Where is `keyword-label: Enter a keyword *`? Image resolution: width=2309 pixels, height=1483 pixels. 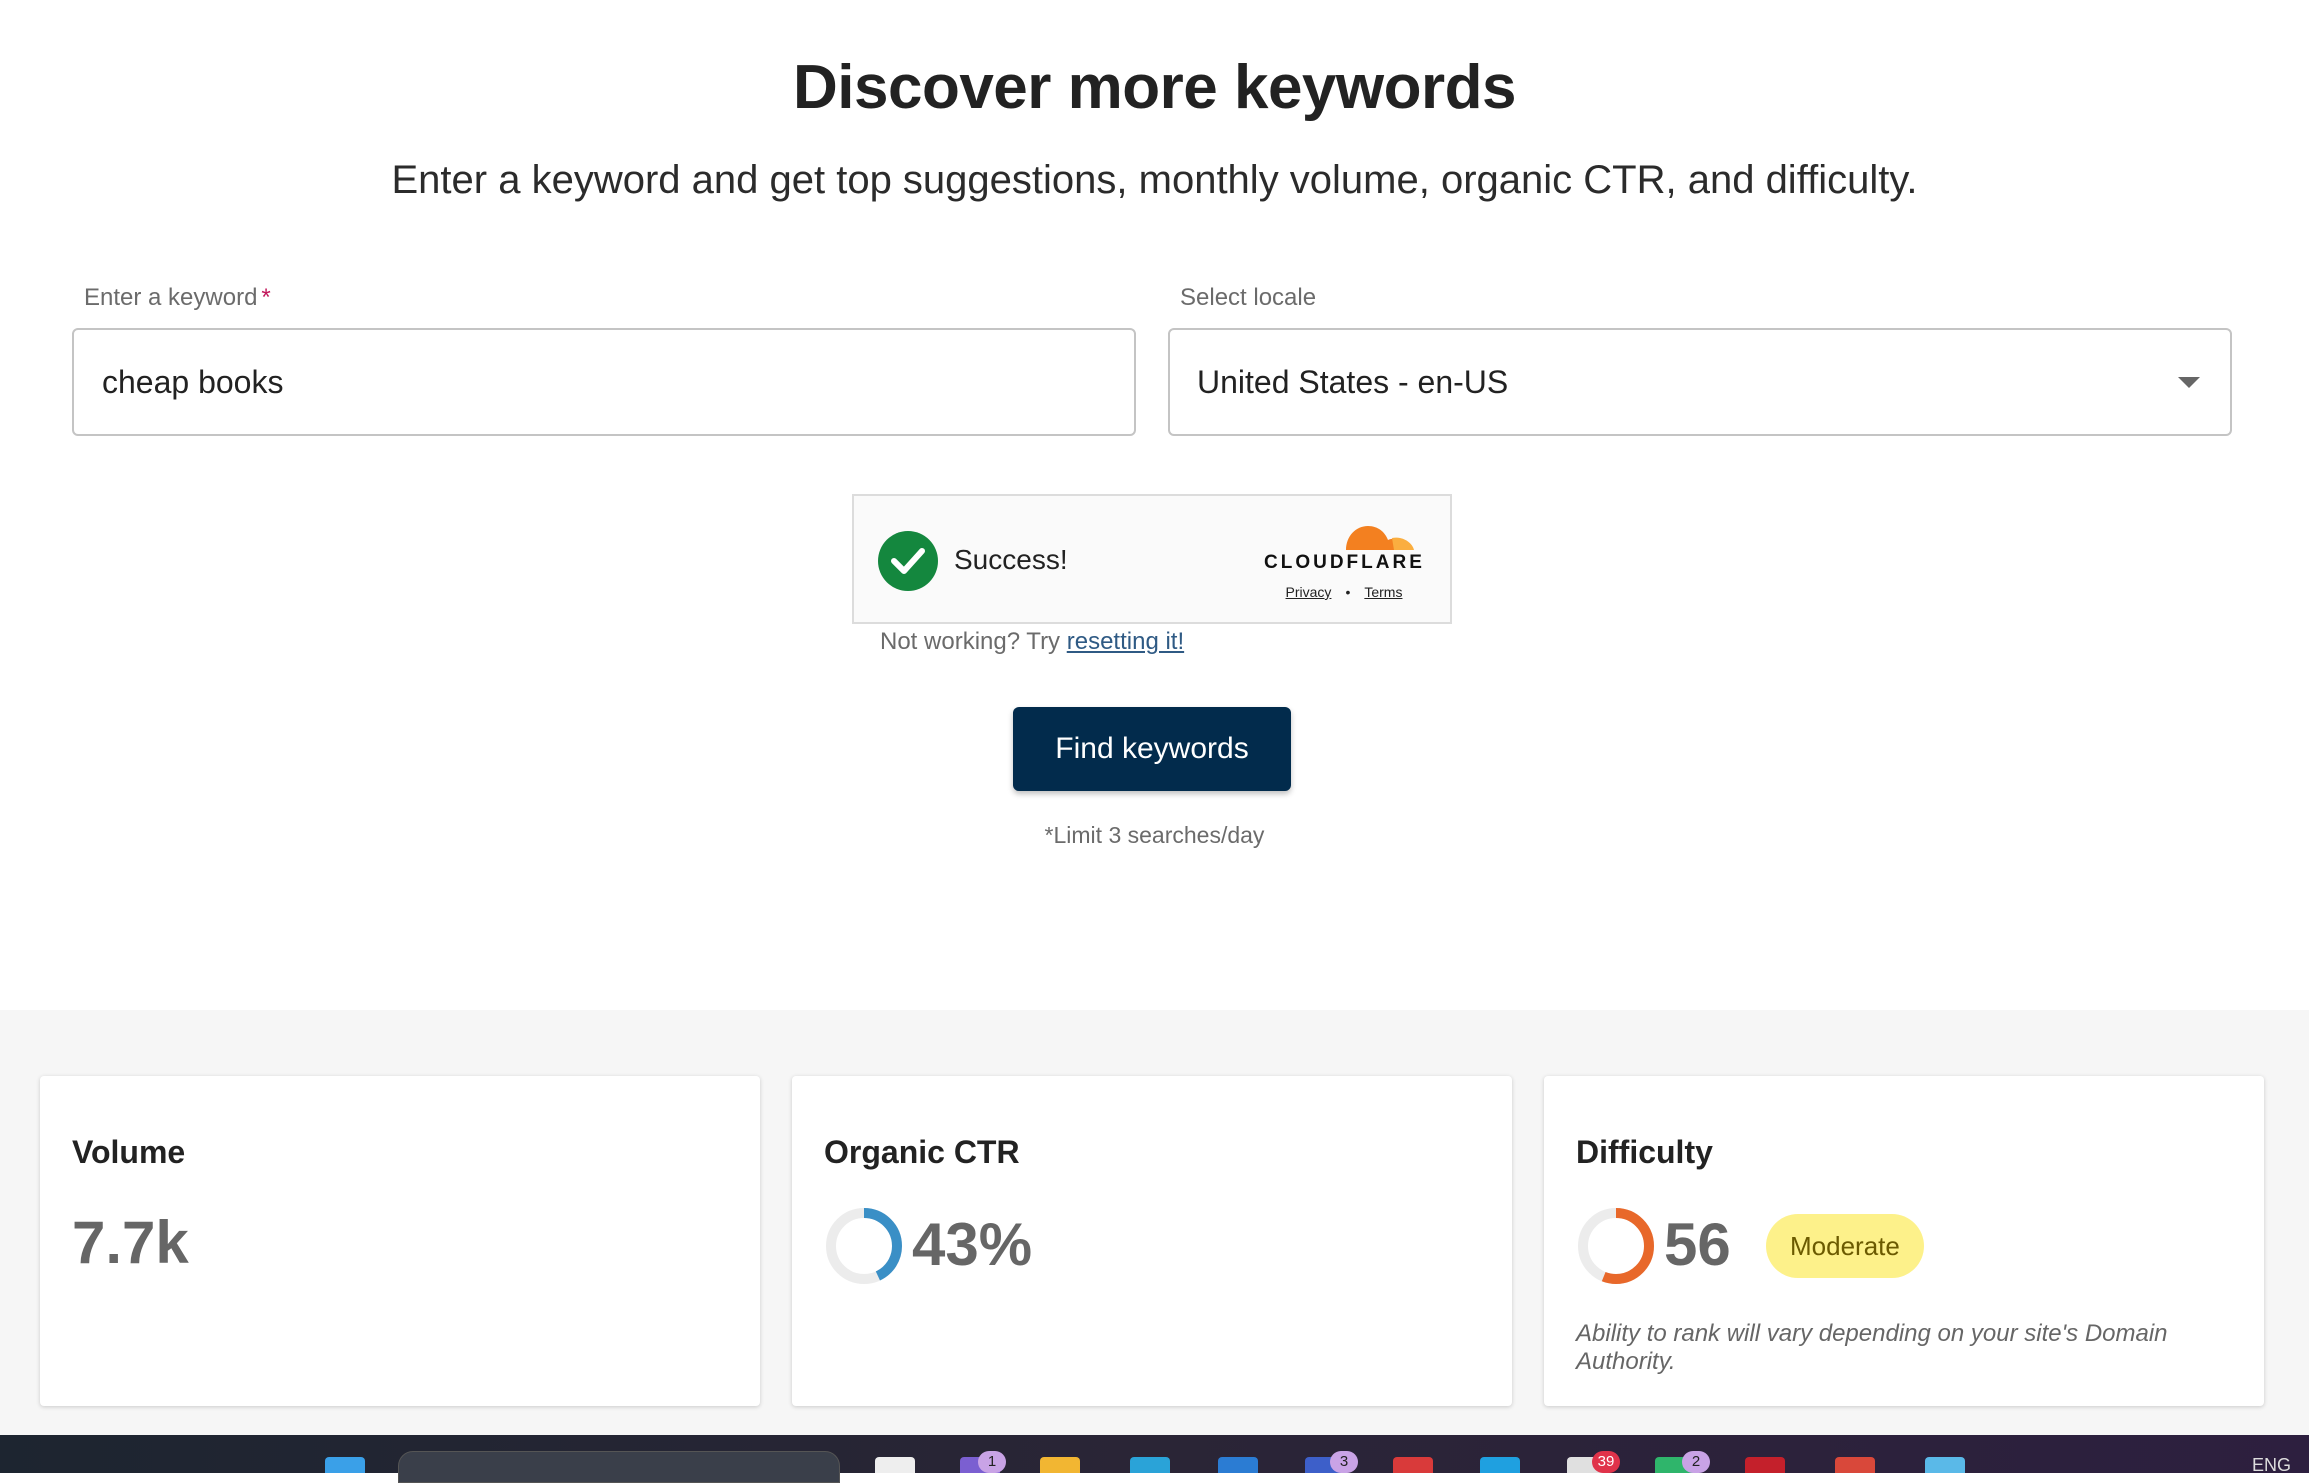
keyword-label: Enter a keyword * is located at coordinates (177, 298).